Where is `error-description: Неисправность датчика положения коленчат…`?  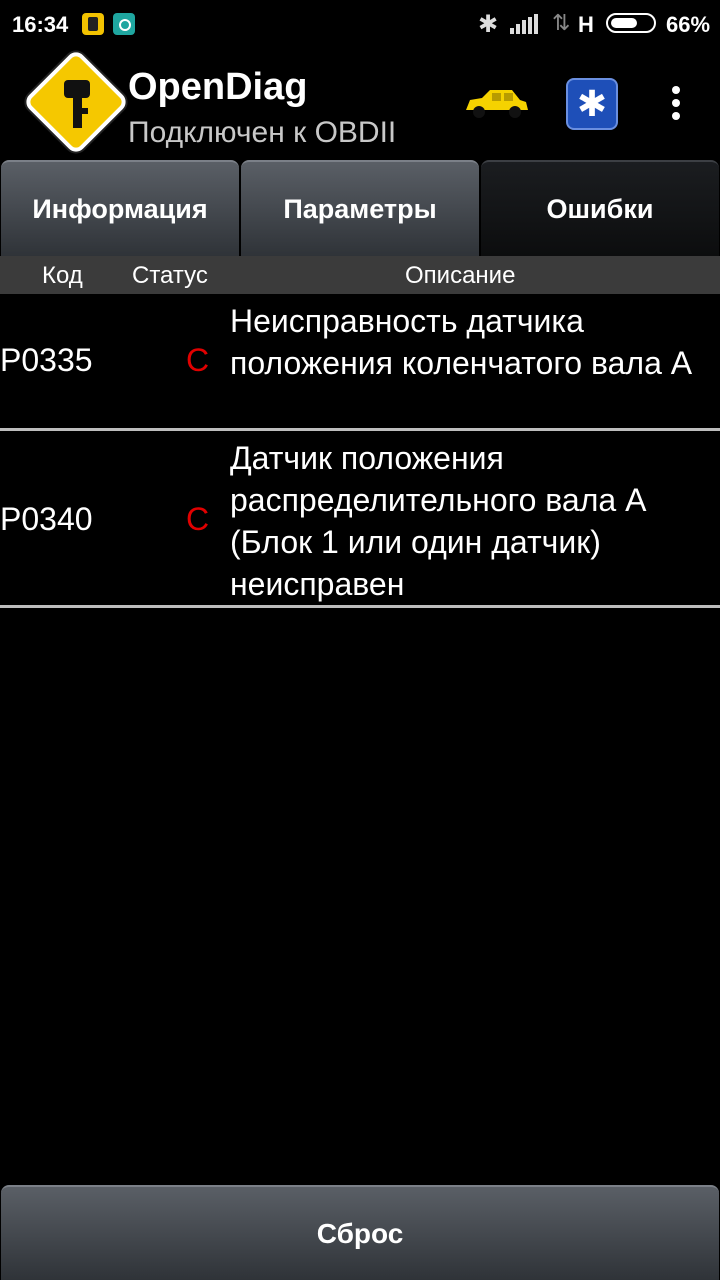
error-description: Неисправность датчика положения коленчат… is located at coordinates (461, 342).